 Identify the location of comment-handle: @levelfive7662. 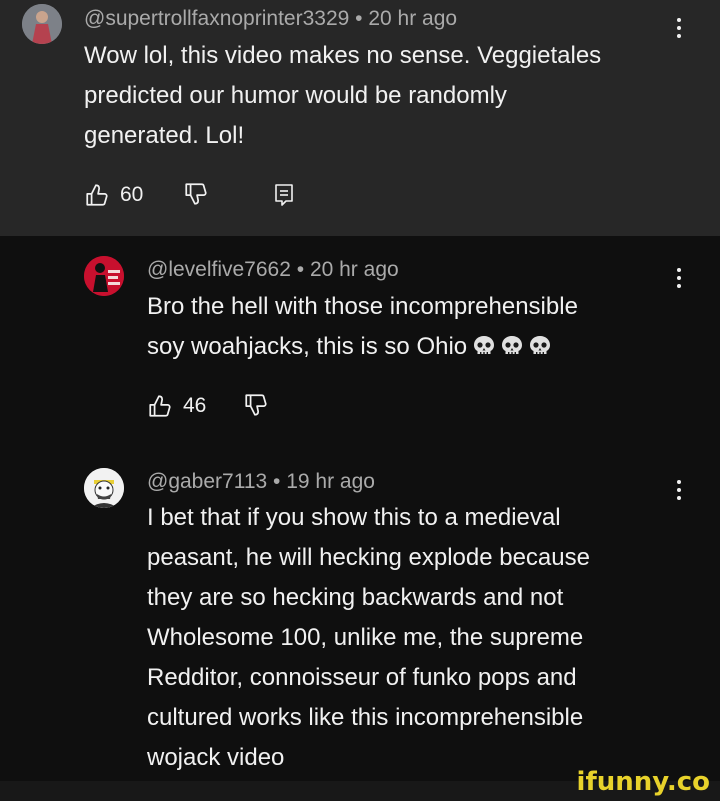
(219, 269).